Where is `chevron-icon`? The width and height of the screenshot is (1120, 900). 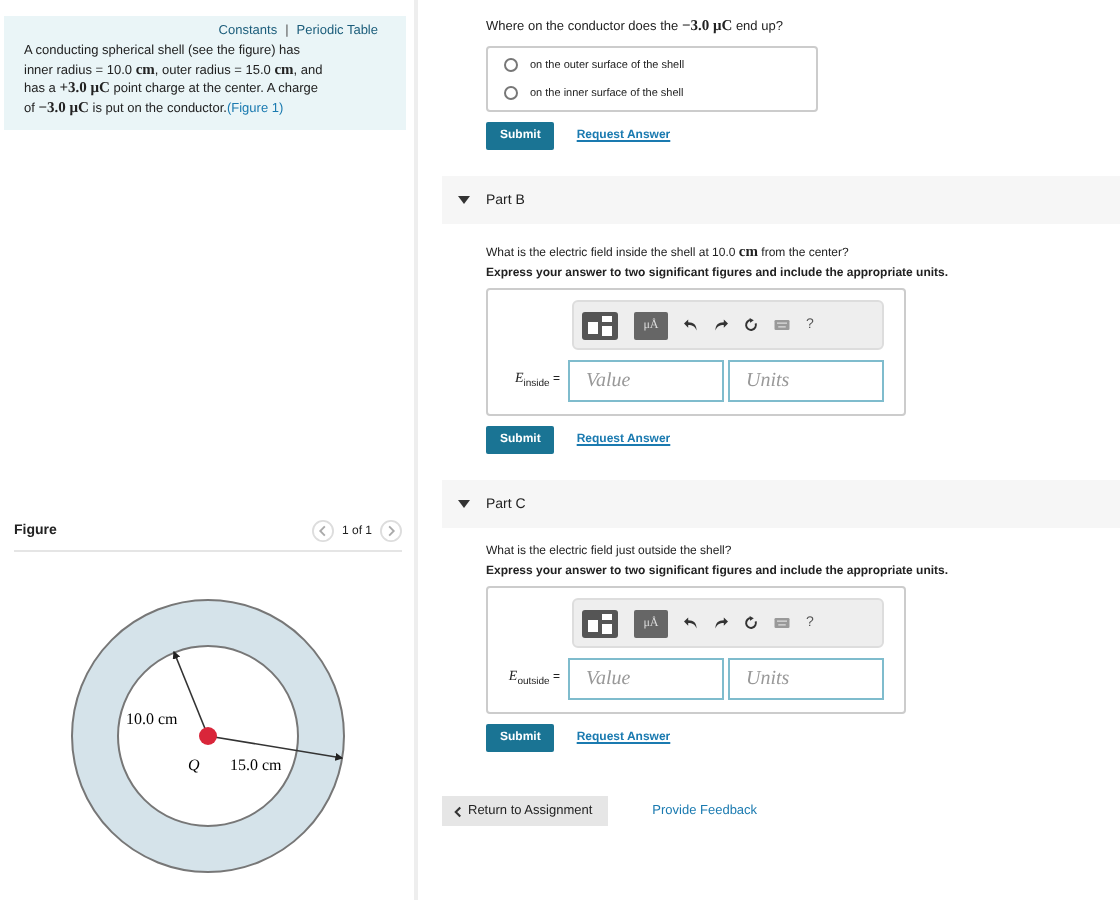
chevron-icon is located at coordinates (458, 811).